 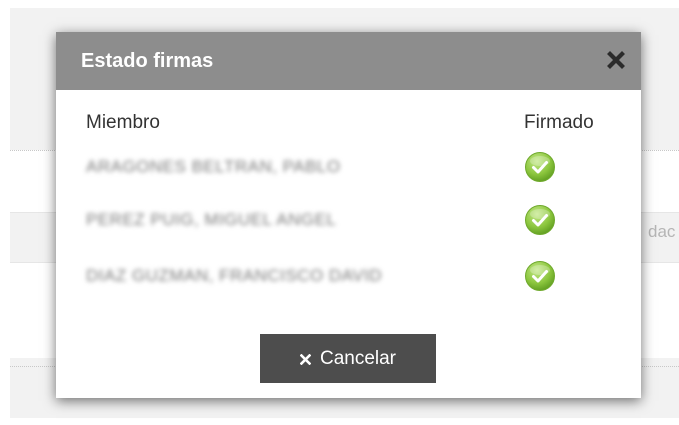 I want to click on x-icon, so click(x=305, y=359).